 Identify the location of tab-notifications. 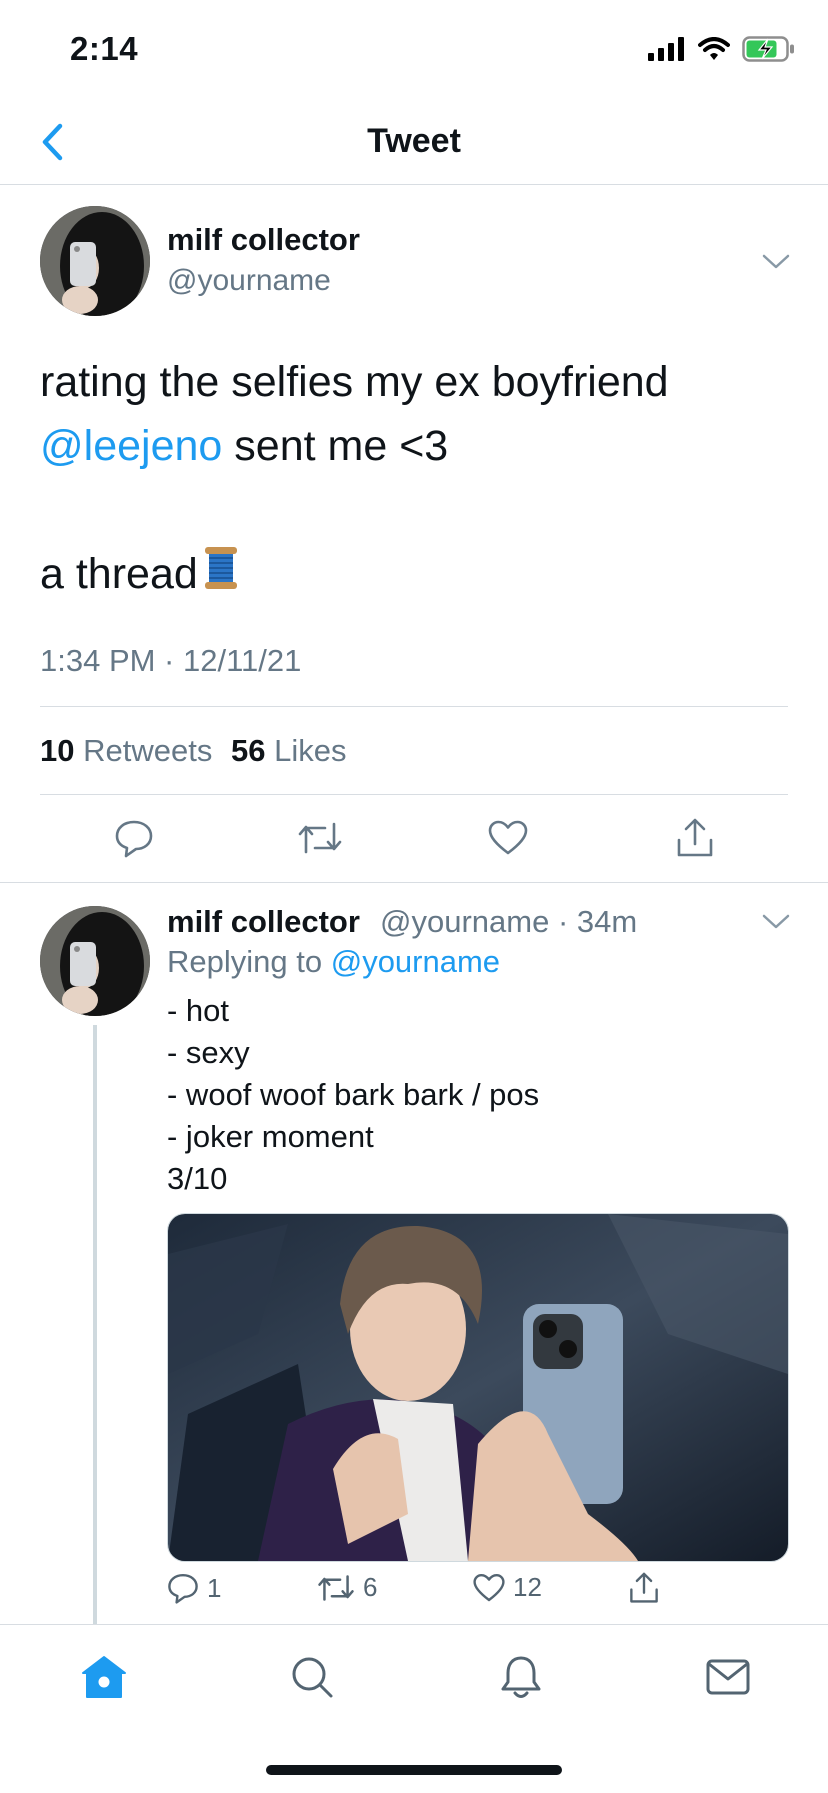
(521, 1677).